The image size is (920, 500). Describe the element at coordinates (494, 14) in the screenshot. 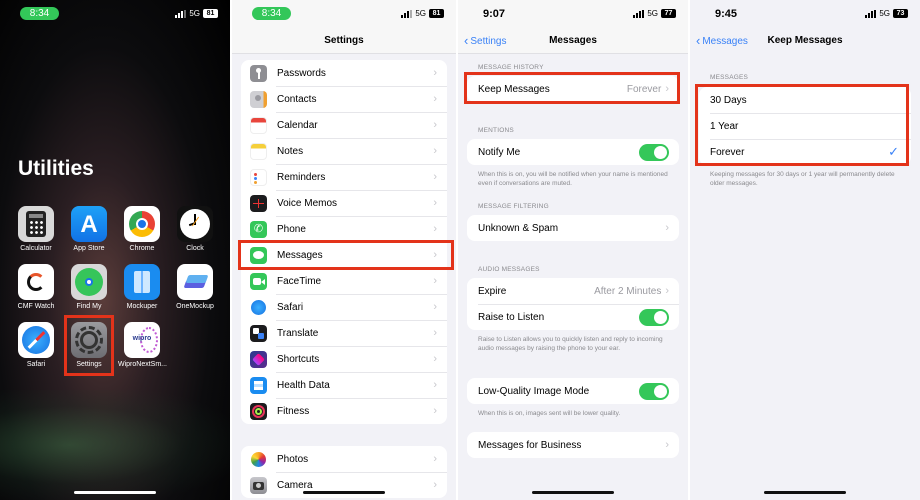

I see `status-time: 9:07` at that location.